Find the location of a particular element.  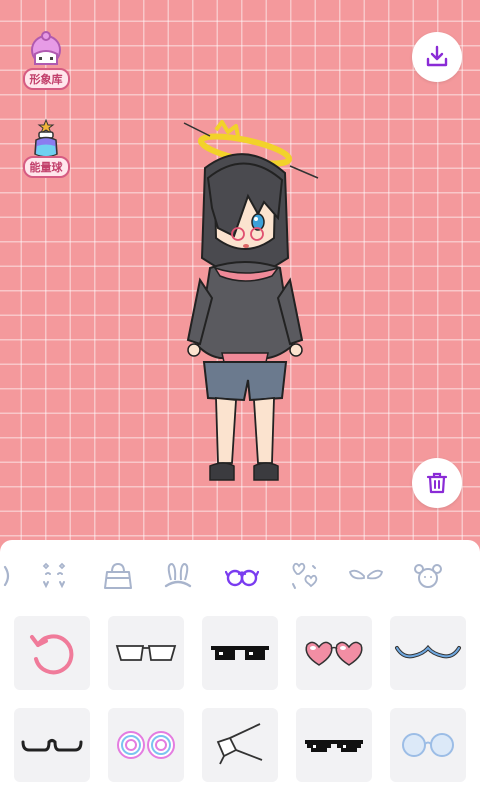

item-heart-sunglasses is located at coordinates (334, 653).